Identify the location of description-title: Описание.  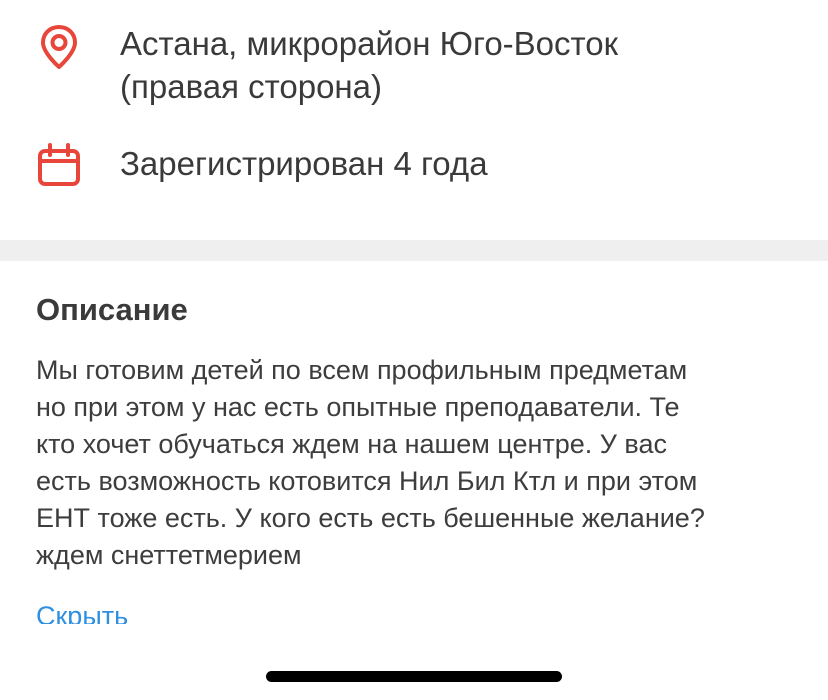
(112, 309).